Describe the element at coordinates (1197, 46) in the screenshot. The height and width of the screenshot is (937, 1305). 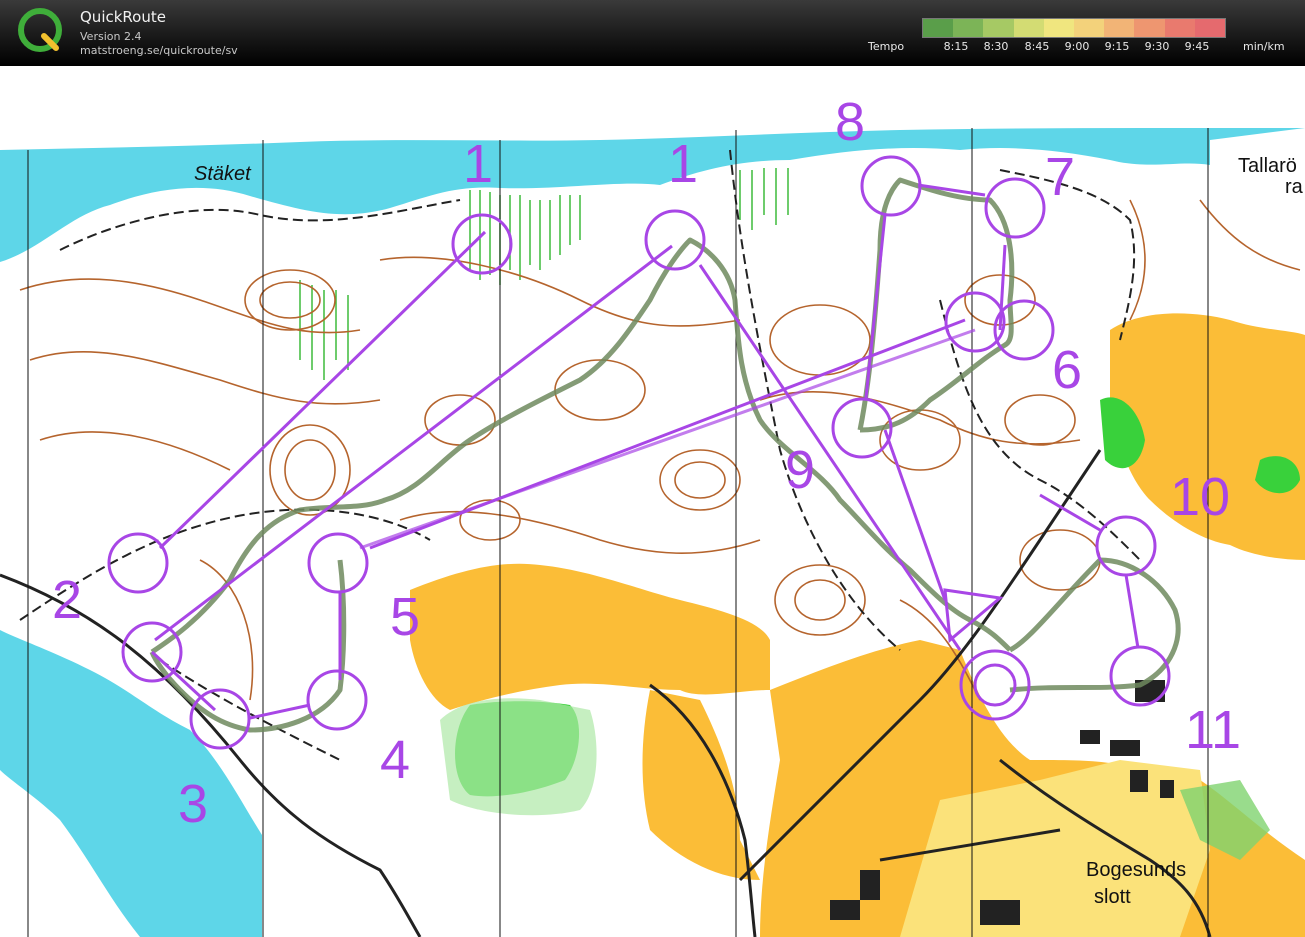
I see `tempo-tick: 9:45` at that location.